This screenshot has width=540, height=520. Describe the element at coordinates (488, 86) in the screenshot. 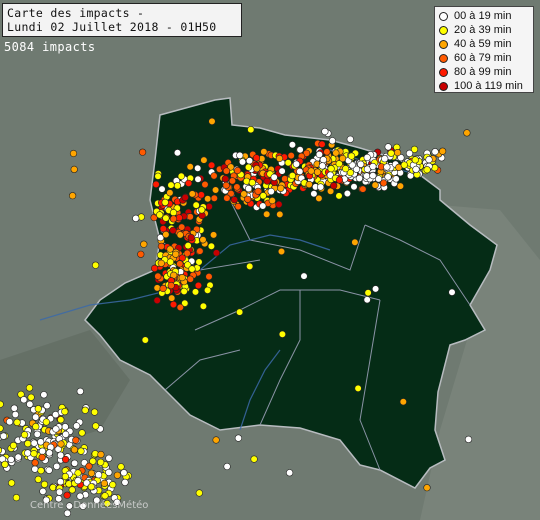

I see `legend-label: 100 à 119 min` at that location.